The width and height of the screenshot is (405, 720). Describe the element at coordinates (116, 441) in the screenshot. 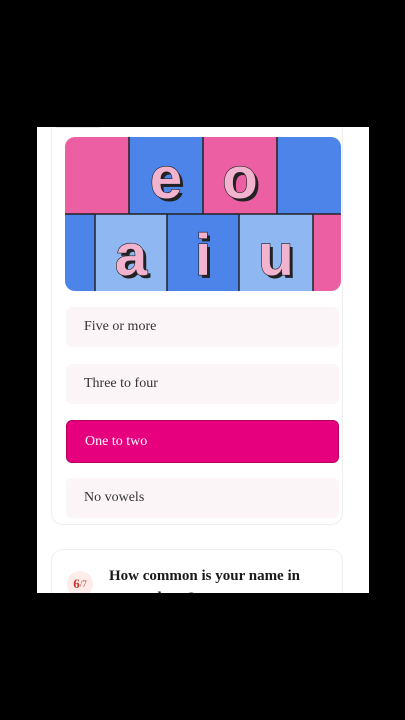

I see `option-label: One to two` at that location.